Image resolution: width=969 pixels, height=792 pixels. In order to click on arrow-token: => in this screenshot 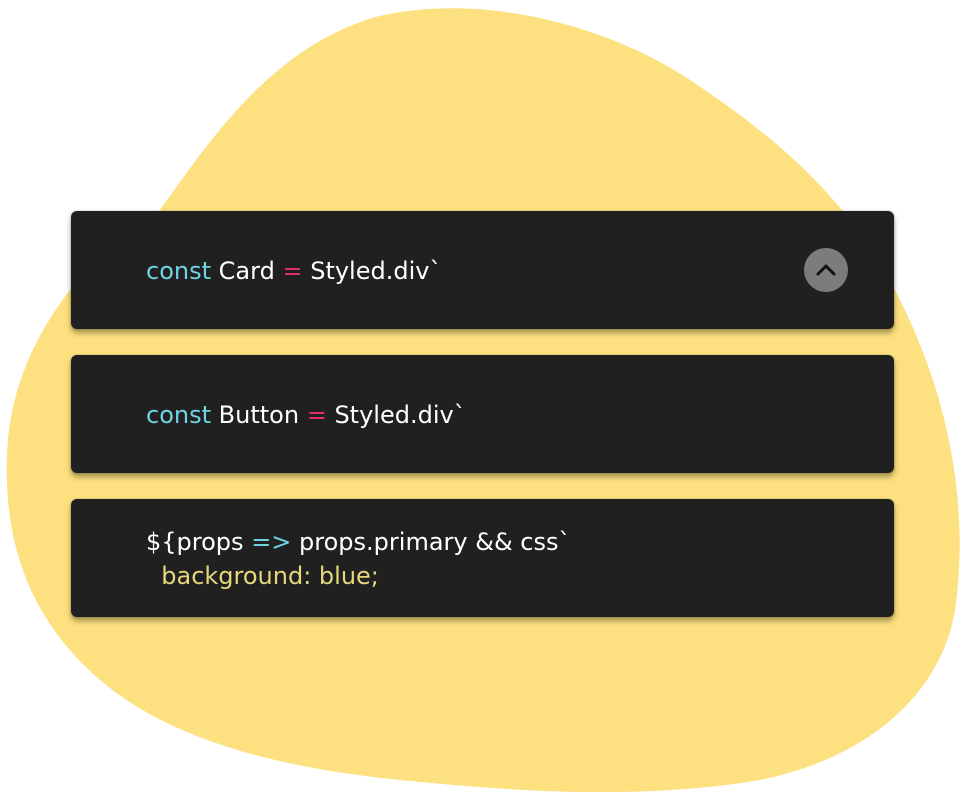, I will do `click(271, 542)`.